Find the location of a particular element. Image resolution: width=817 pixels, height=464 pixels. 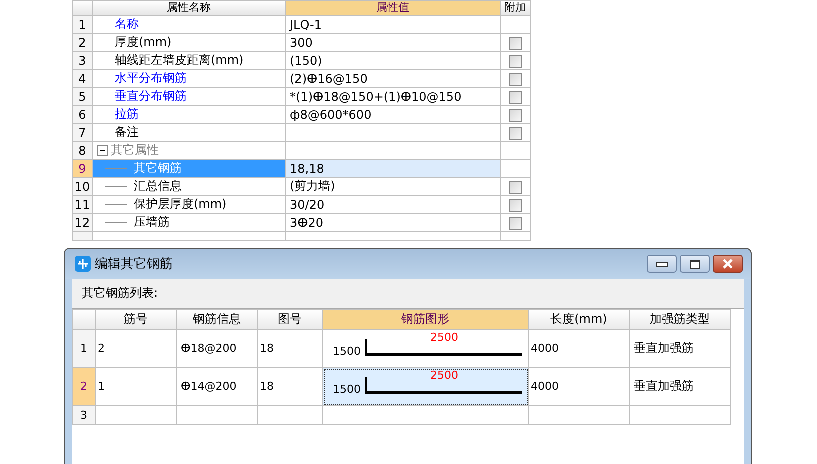

property-value: (150) is located at coordinates (393, 61).